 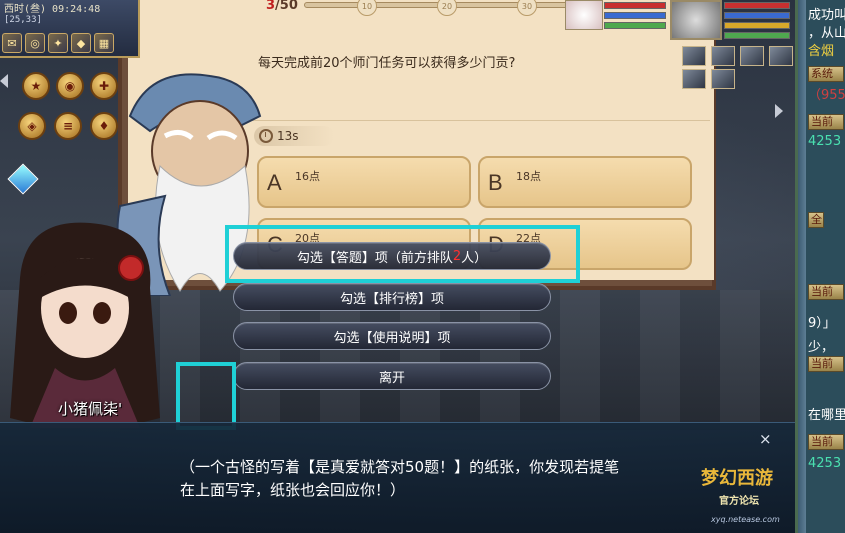 I want to click on menu-help-button: 勾选【使用说明】项, so click(x=392, y=336).